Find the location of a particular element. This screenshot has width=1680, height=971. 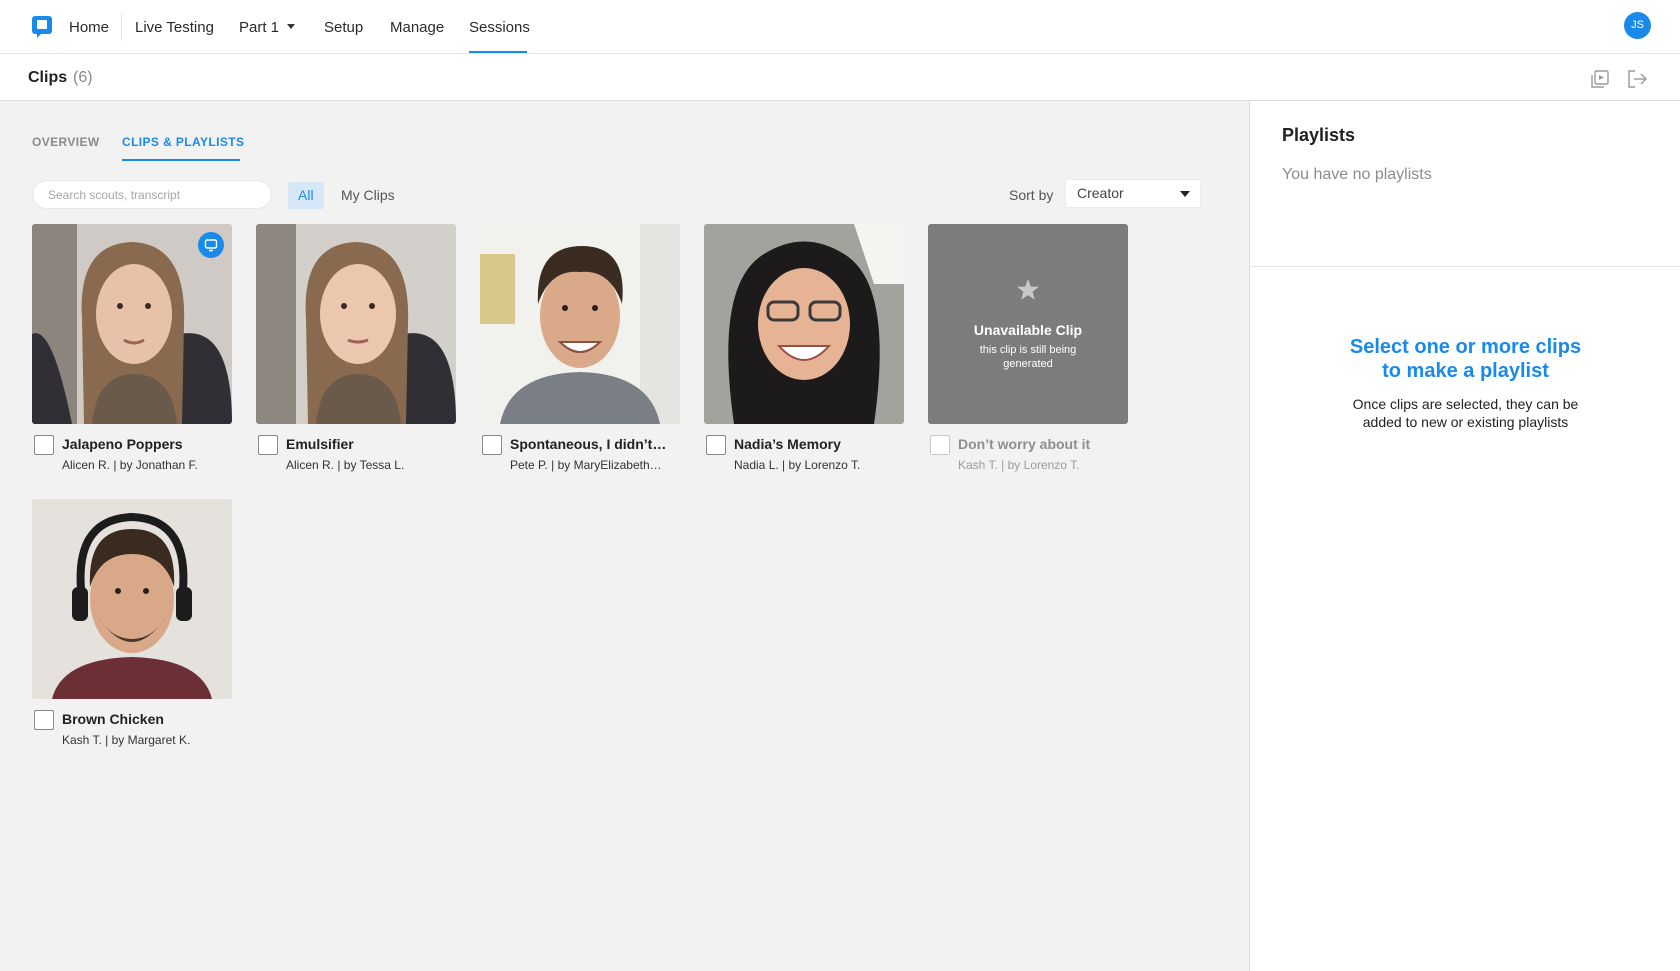

clip-card: Brown Chicken Kash T. | by Margaret K. is located at coordinates (132, 623).